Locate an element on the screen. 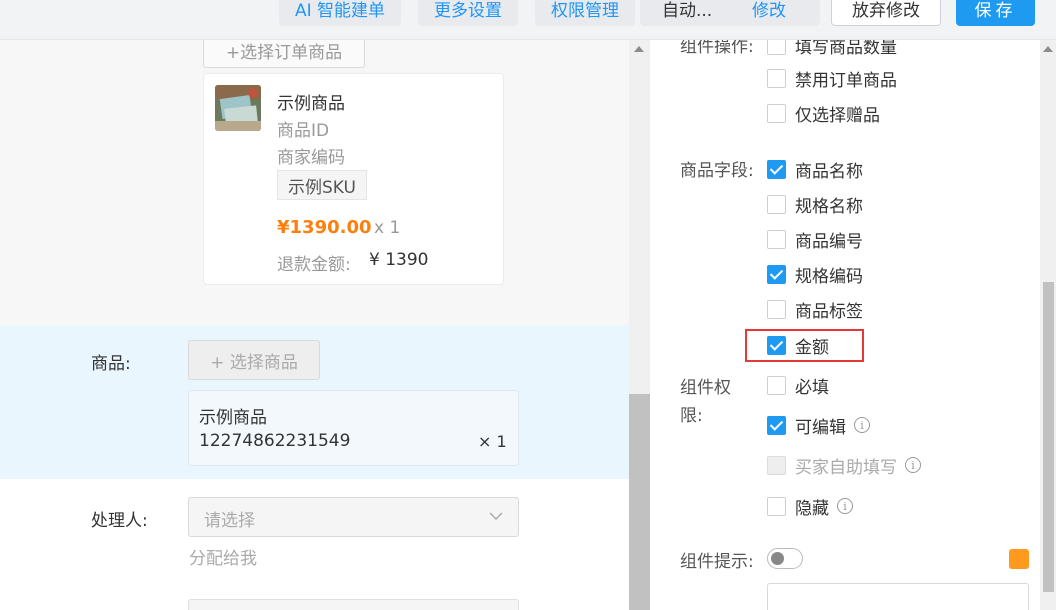 The height and width of the screenshot is (610, 1056). order-goods-price: ¥1390.00 is located at coordinates (324, 227).